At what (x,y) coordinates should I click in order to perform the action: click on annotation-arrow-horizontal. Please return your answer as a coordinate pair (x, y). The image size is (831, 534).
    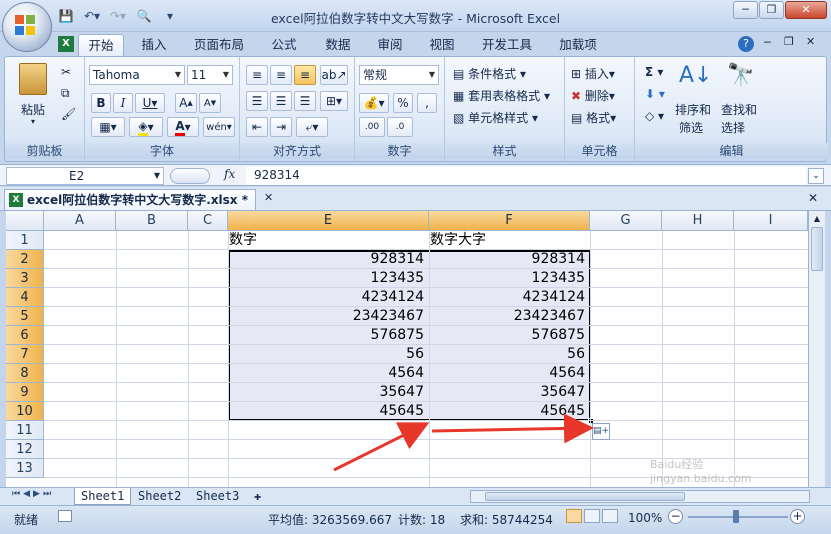
    Looking at the image, I should click on (512, 428).